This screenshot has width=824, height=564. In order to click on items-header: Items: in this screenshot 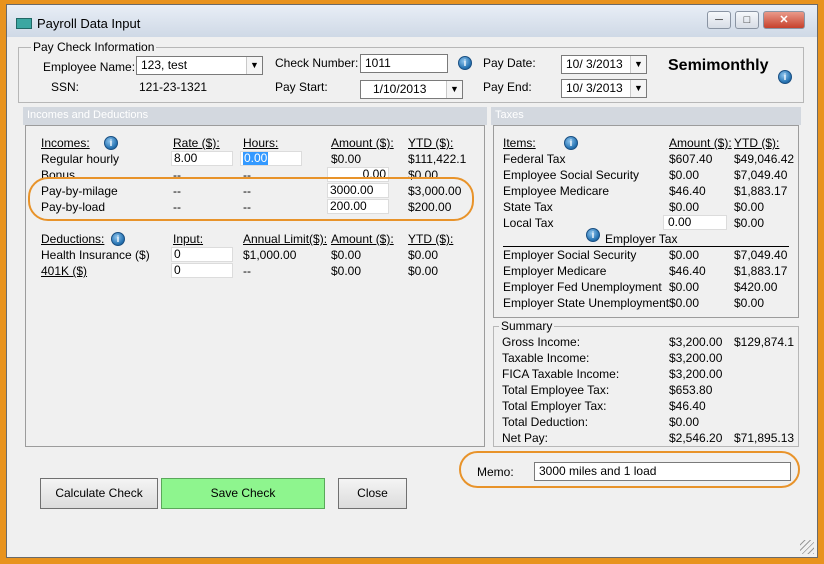, I will do `click(519, 143)`.